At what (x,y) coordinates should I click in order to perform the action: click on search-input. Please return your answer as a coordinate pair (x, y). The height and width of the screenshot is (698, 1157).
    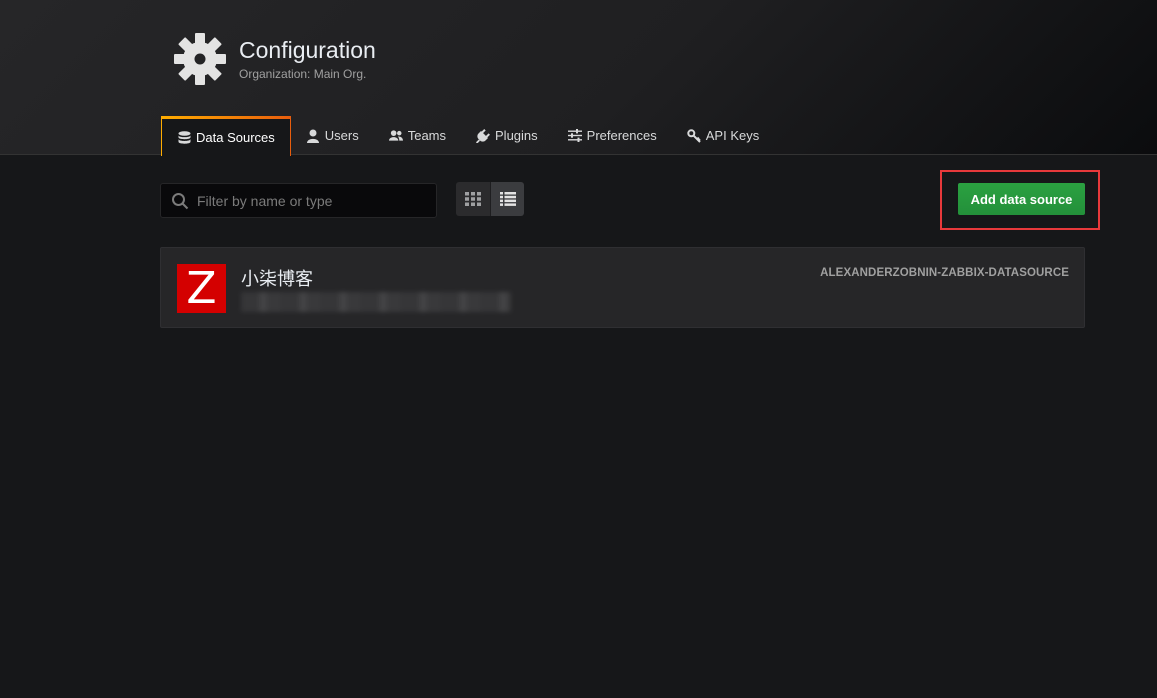
    Looking at the image, I should click on (312, 200).